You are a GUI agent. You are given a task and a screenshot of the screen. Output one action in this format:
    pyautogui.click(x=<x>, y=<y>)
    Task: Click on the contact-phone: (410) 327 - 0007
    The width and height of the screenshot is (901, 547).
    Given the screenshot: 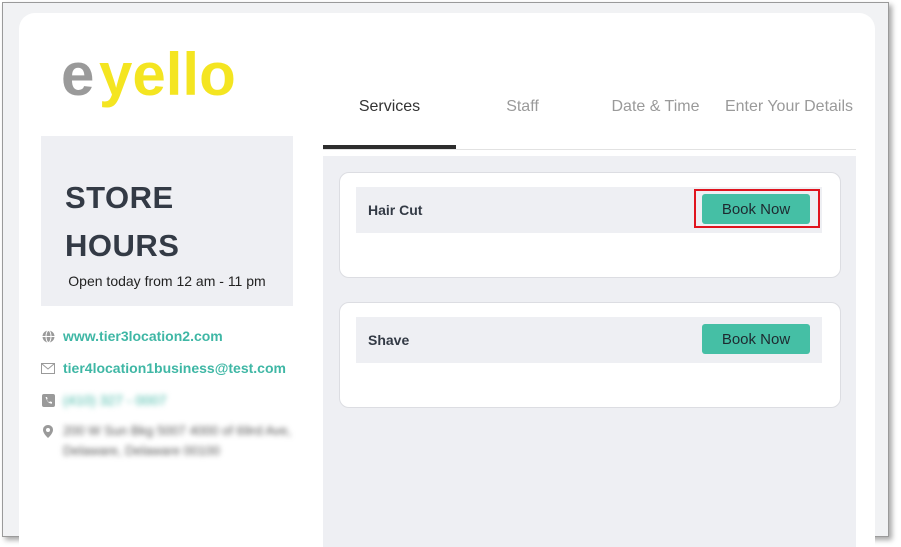 What is the action you would take?
    pyautogui.click(x=104, y=400)
    